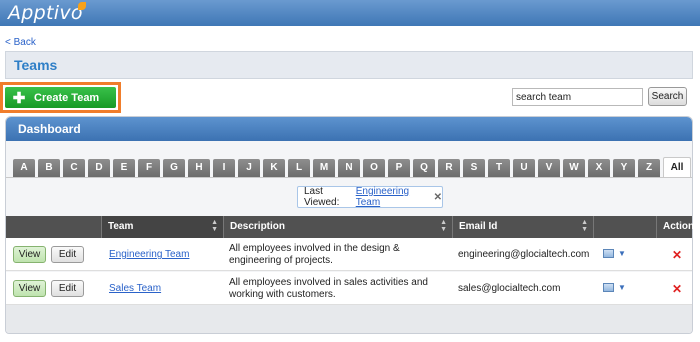  I want to click on header-team: Team ▲ ▼, so click(162, 227).